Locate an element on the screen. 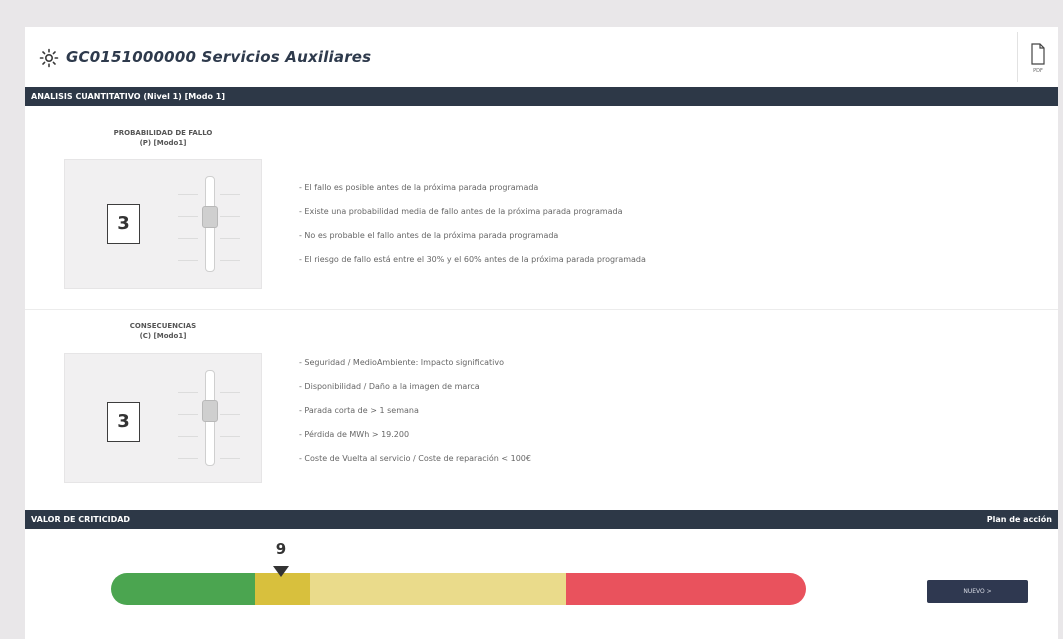 The width and height of the screenshot is (1063, 639). consequences-slider-thumb is located at coordinates (210, 411).